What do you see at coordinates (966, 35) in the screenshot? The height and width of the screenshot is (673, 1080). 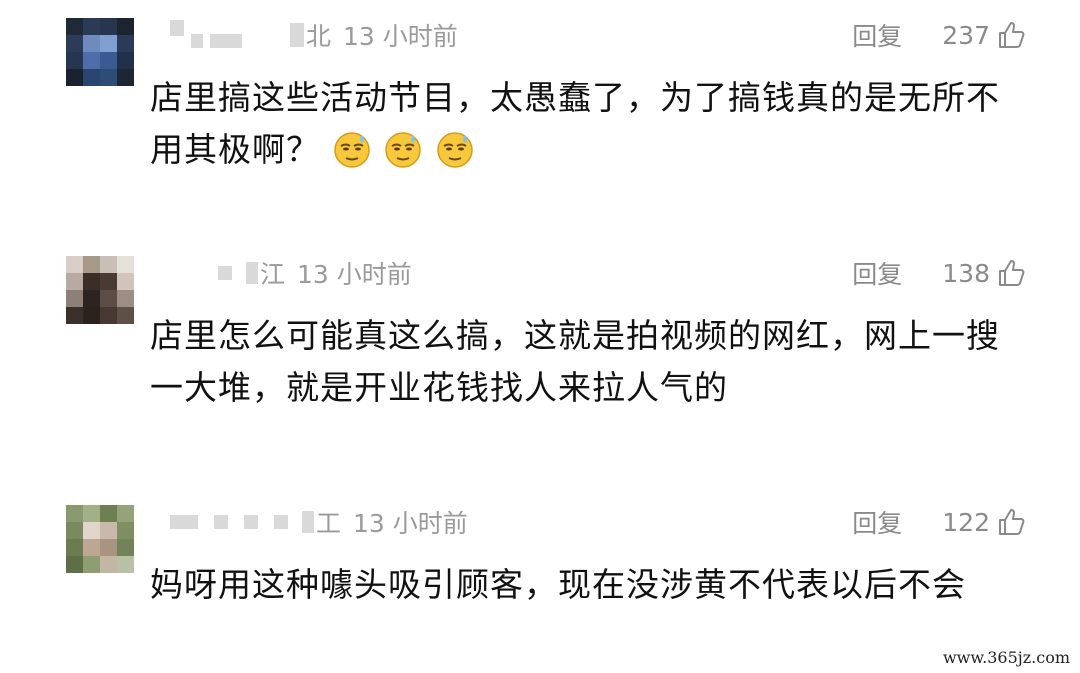 I see `like-count: 237` at bounding box center [966, 35].